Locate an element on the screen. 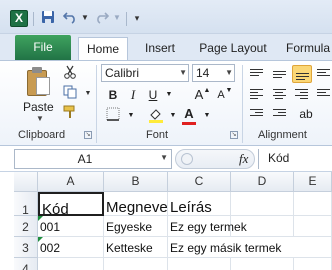  formula-bar: A1 ▼ fx Kód is located at coordinates (166, 159).